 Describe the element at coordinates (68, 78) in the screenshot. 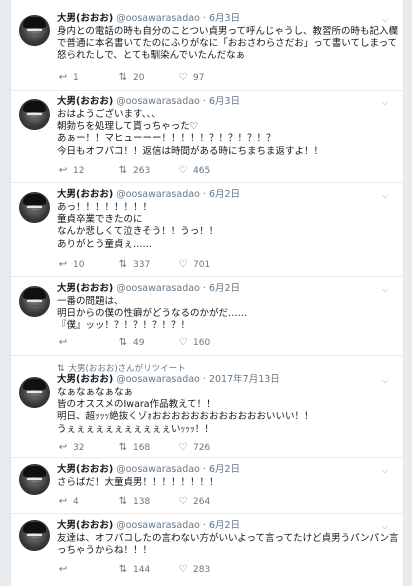

I see `reply-button: ↩ 1` at that location.